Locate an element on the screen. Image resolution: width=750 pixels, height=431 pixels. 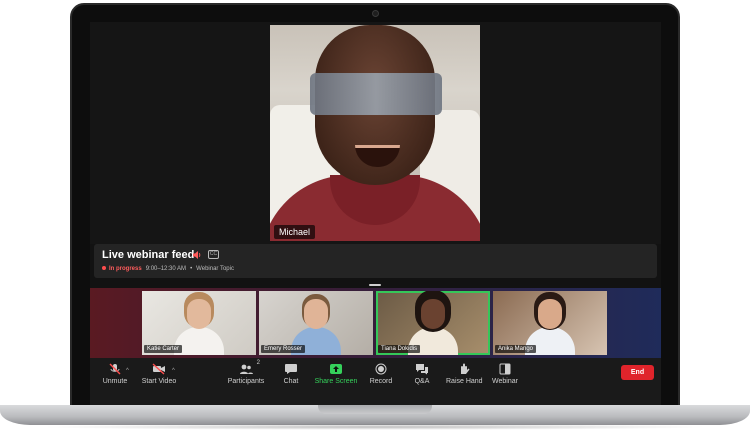
webinar-button: Webinar is located at coordinates (505, 374).